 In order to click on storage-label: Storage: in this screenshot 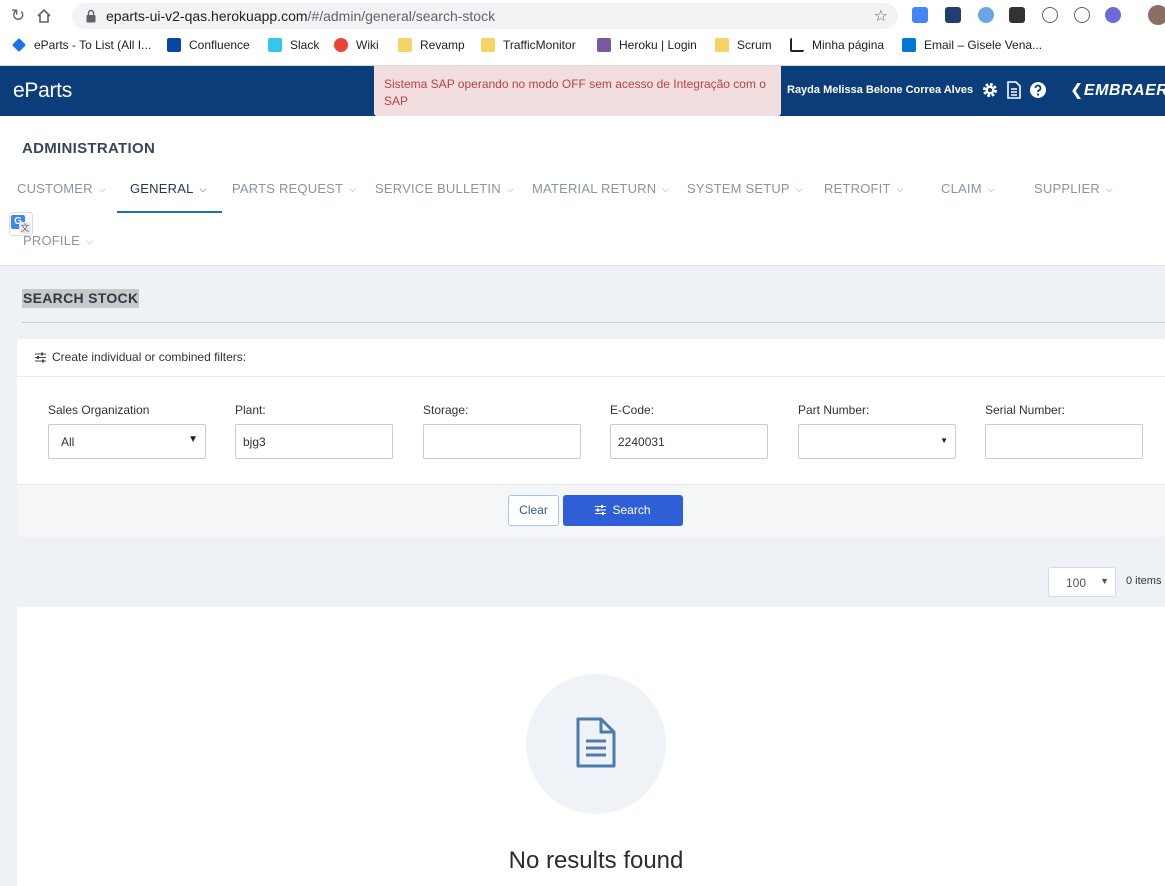, I will do `click(446, 410)`.